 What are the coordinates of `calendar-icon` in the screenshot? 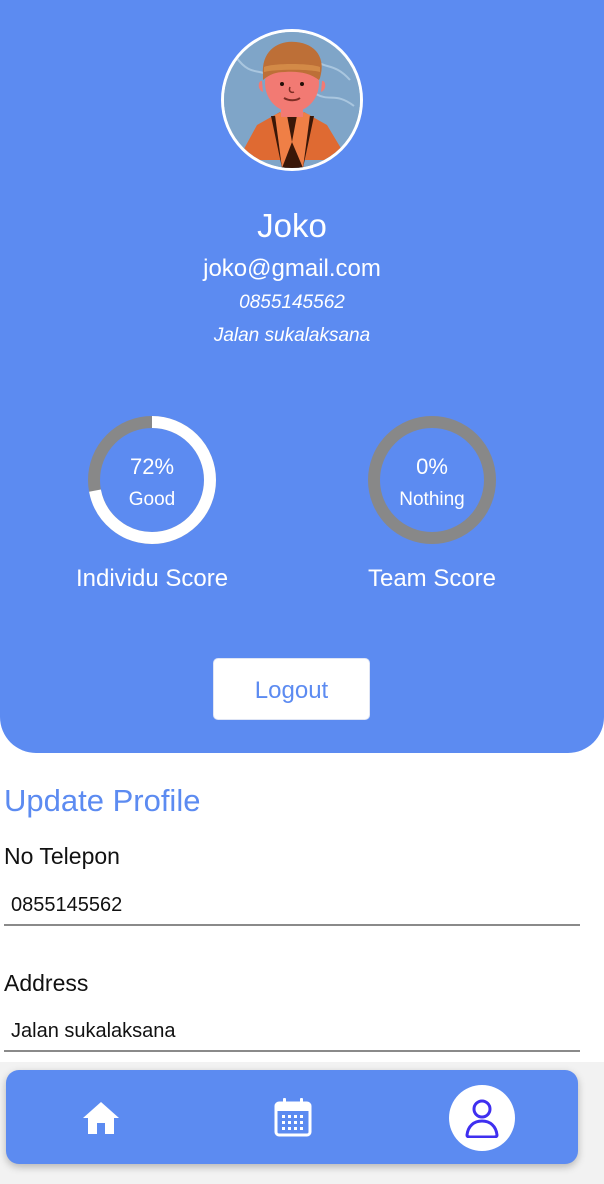 It's located at (293, 1117).